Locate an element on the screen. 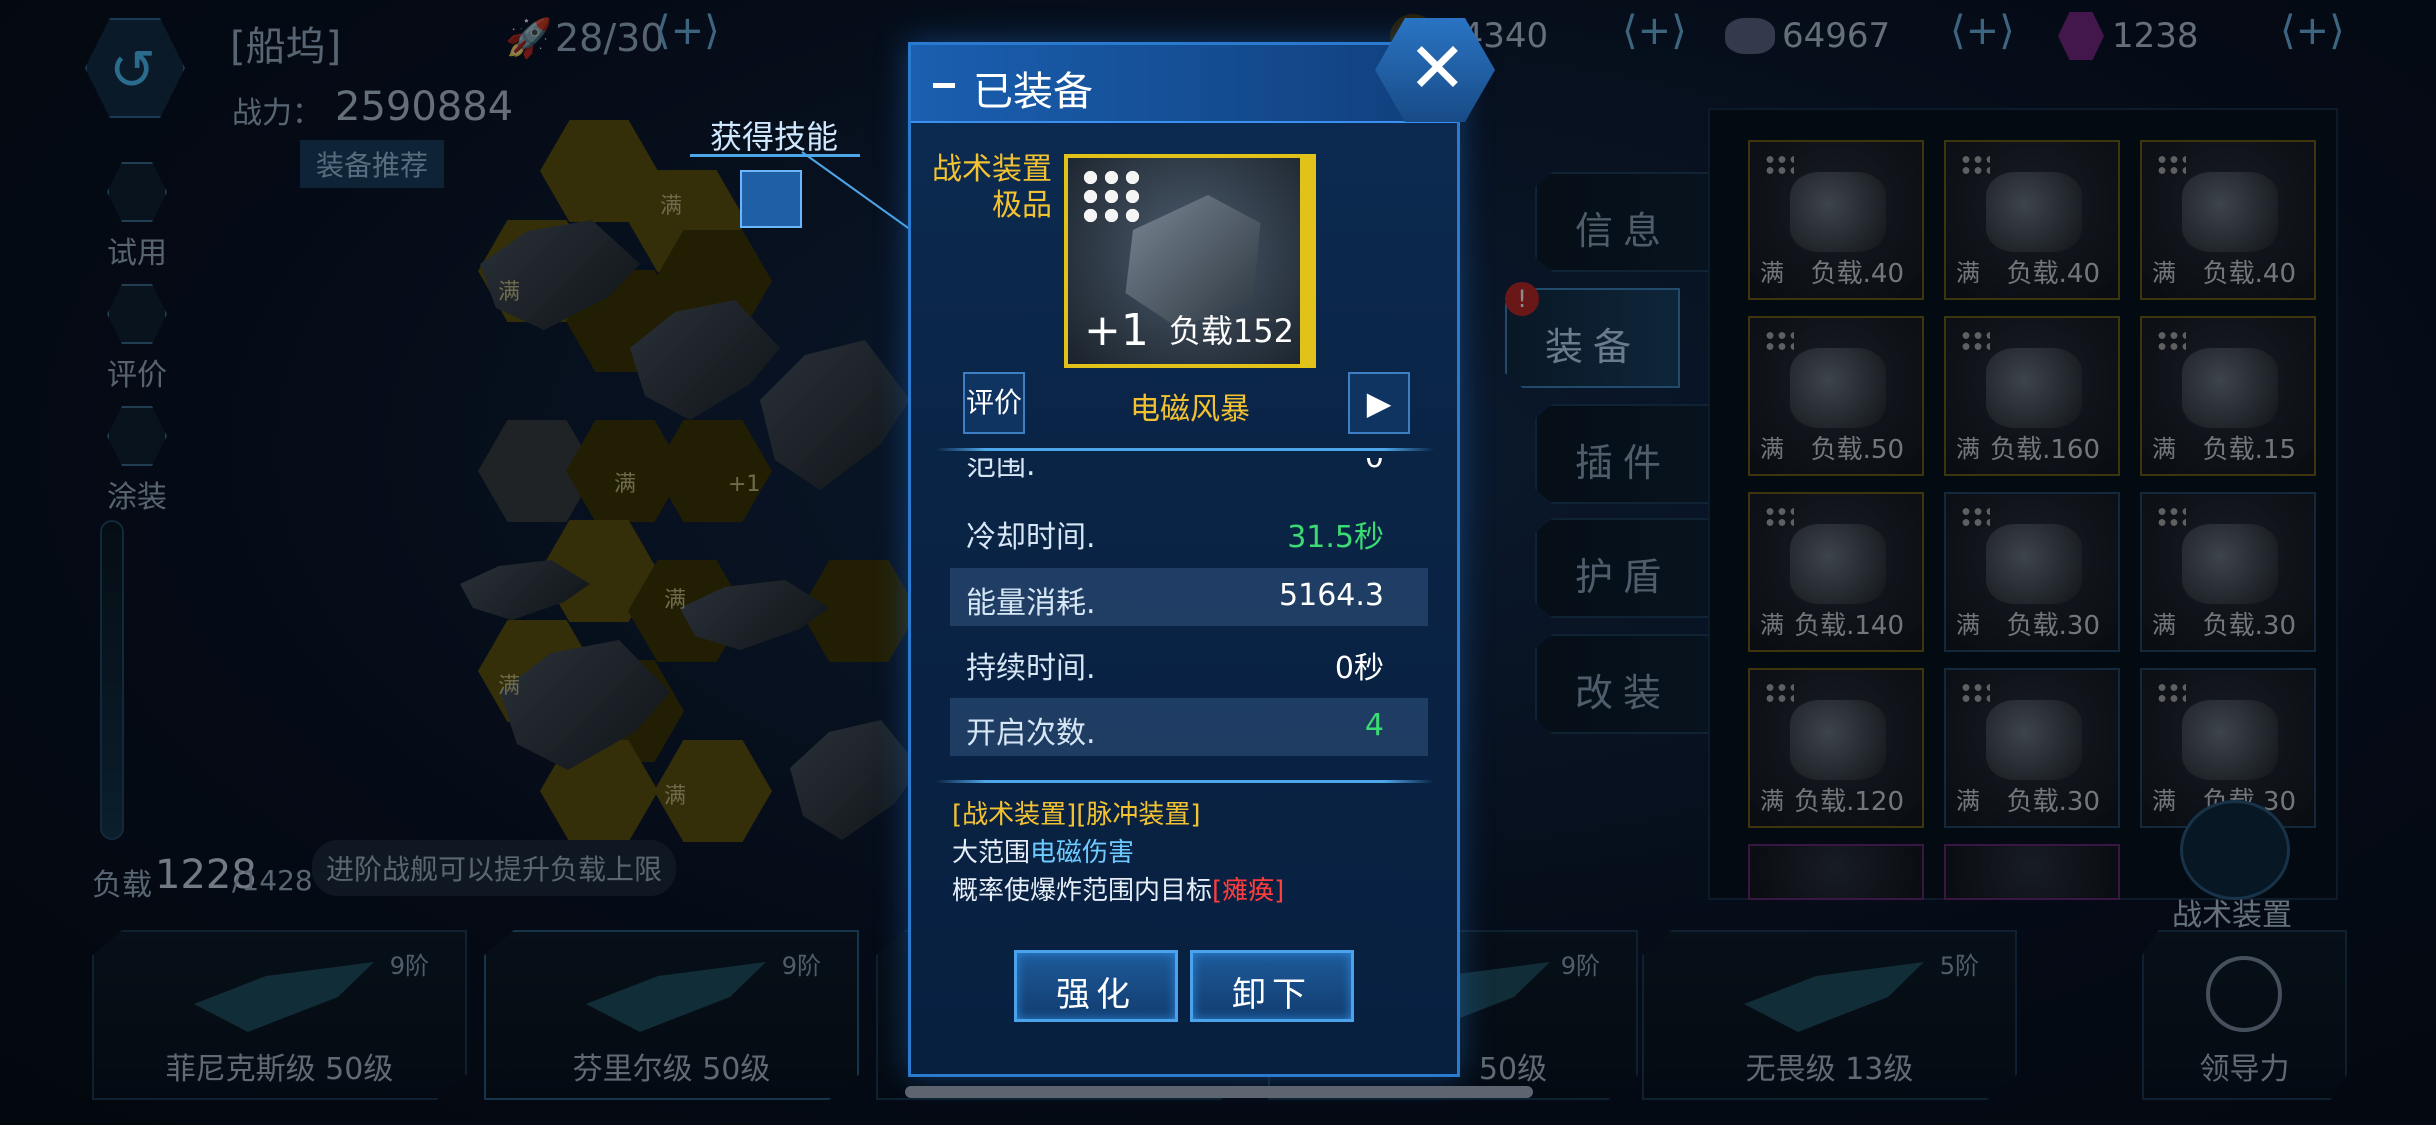 The image size is (2436, 1125). inventory-item: 满负载.140 is located at coordinates (1836, 572).